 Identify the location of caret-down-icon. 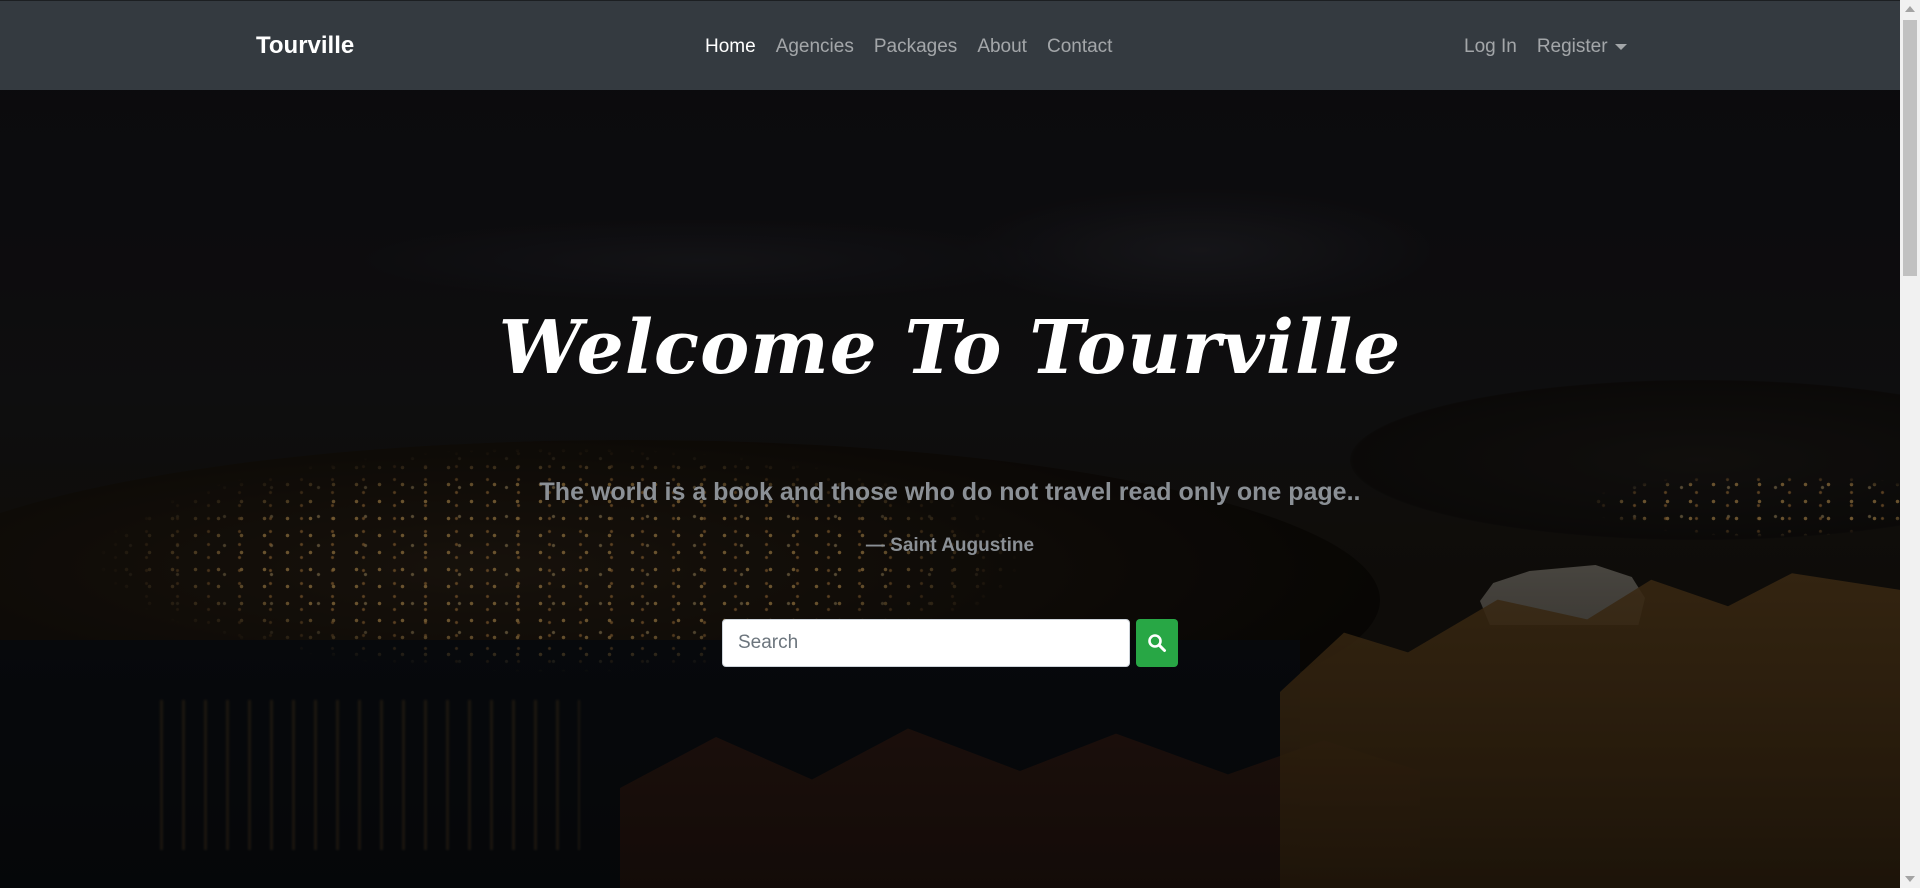
(1620, 46).